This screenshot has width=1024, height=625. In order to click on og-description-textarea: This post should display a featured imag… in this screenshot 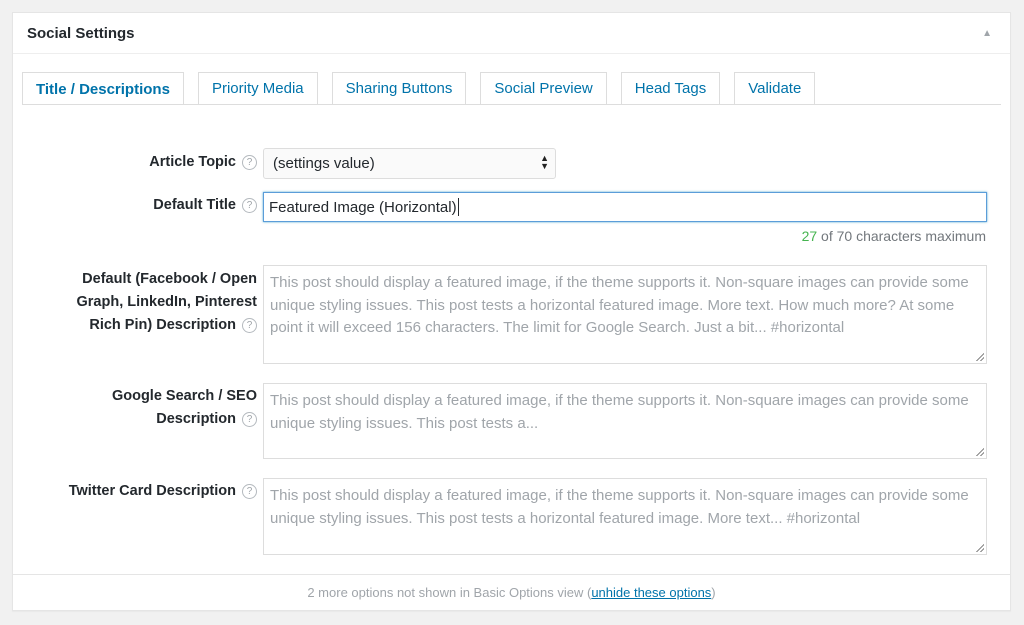, I will do `click(625, 314)`.